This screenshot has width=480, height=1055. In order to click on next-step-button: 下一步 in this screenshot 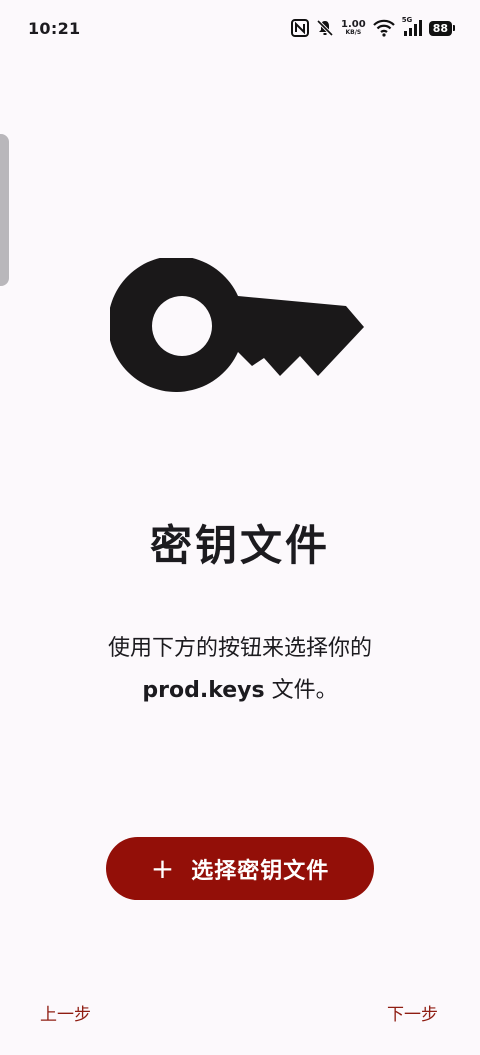, I will do `click(412, 1012)`.